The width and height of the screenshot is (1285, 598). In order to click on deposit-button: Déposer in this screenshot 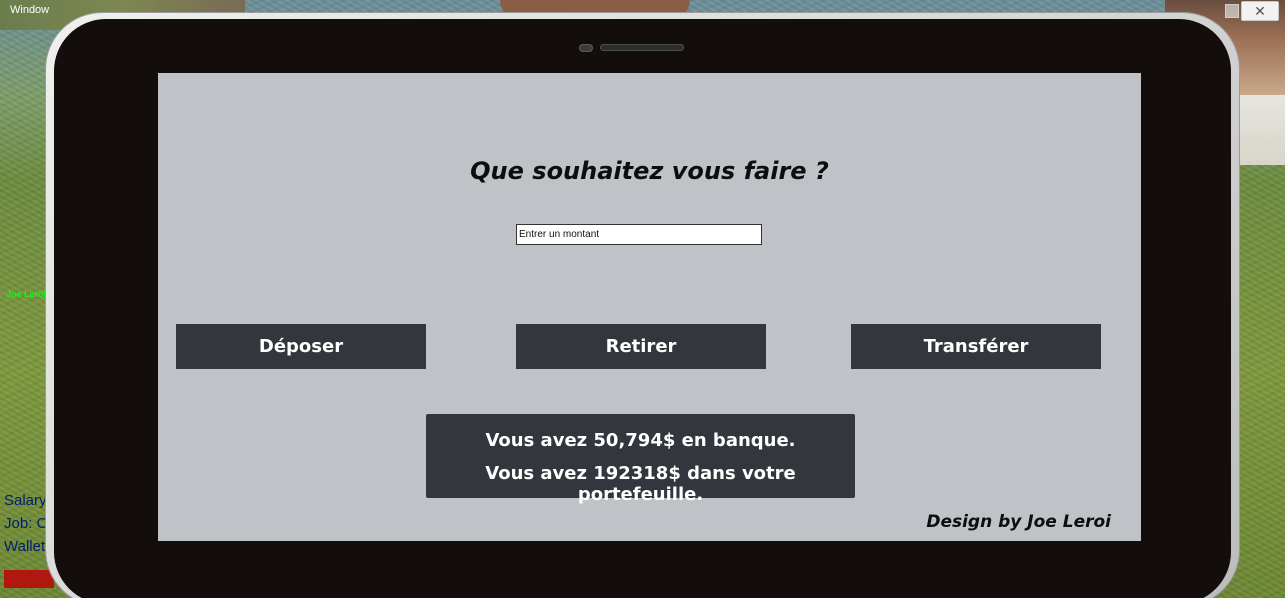, I will do `click(301, 346)`.